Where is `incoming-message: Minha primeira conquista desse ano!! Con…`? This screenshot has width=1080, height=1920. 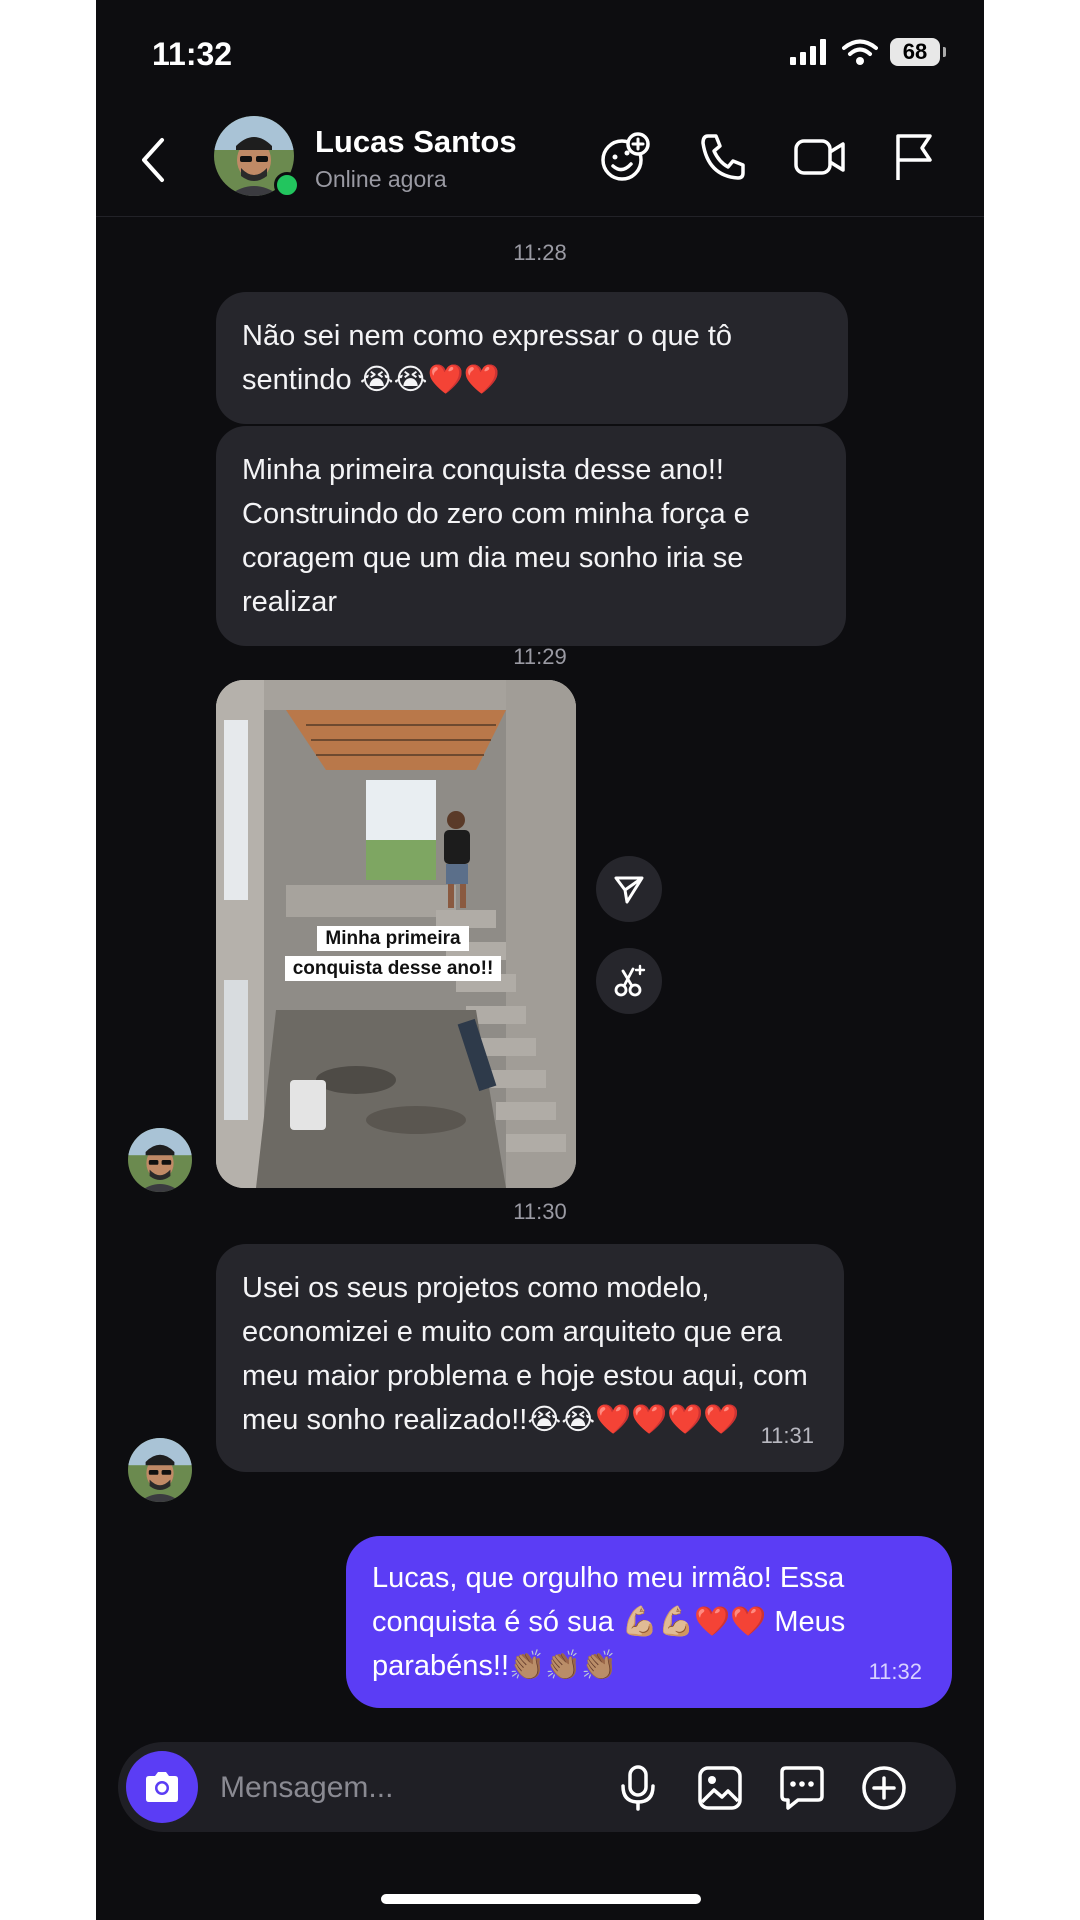
incoming-message: Minha primeira conquista desse ano!! Con… is located at coordinates (531, 536).